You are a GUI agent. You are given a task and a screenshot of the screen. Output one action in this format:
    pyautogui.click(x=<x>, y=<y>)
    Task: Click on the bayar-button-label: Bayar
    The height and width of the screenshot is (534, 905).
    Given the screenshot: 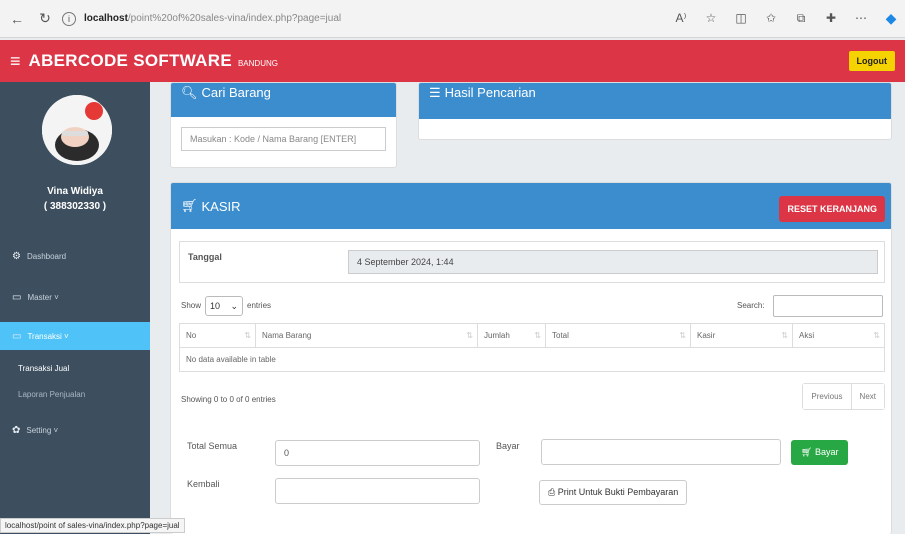 What is the action you would take?
    pyautogui.click(x=826, y=452)
    